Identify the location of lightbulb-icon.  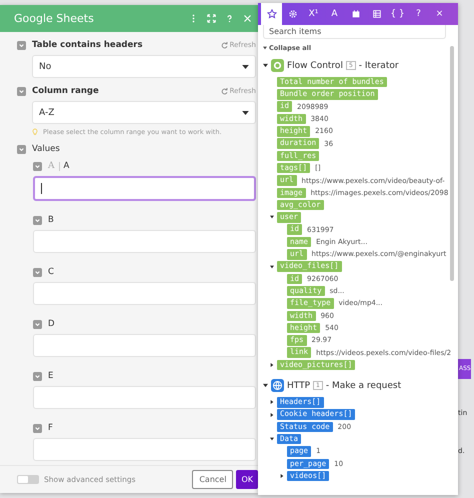
(35, 132).